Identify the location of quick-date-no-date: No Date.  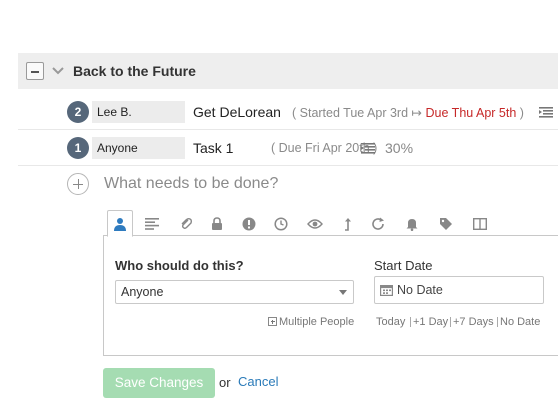
(520, 322).